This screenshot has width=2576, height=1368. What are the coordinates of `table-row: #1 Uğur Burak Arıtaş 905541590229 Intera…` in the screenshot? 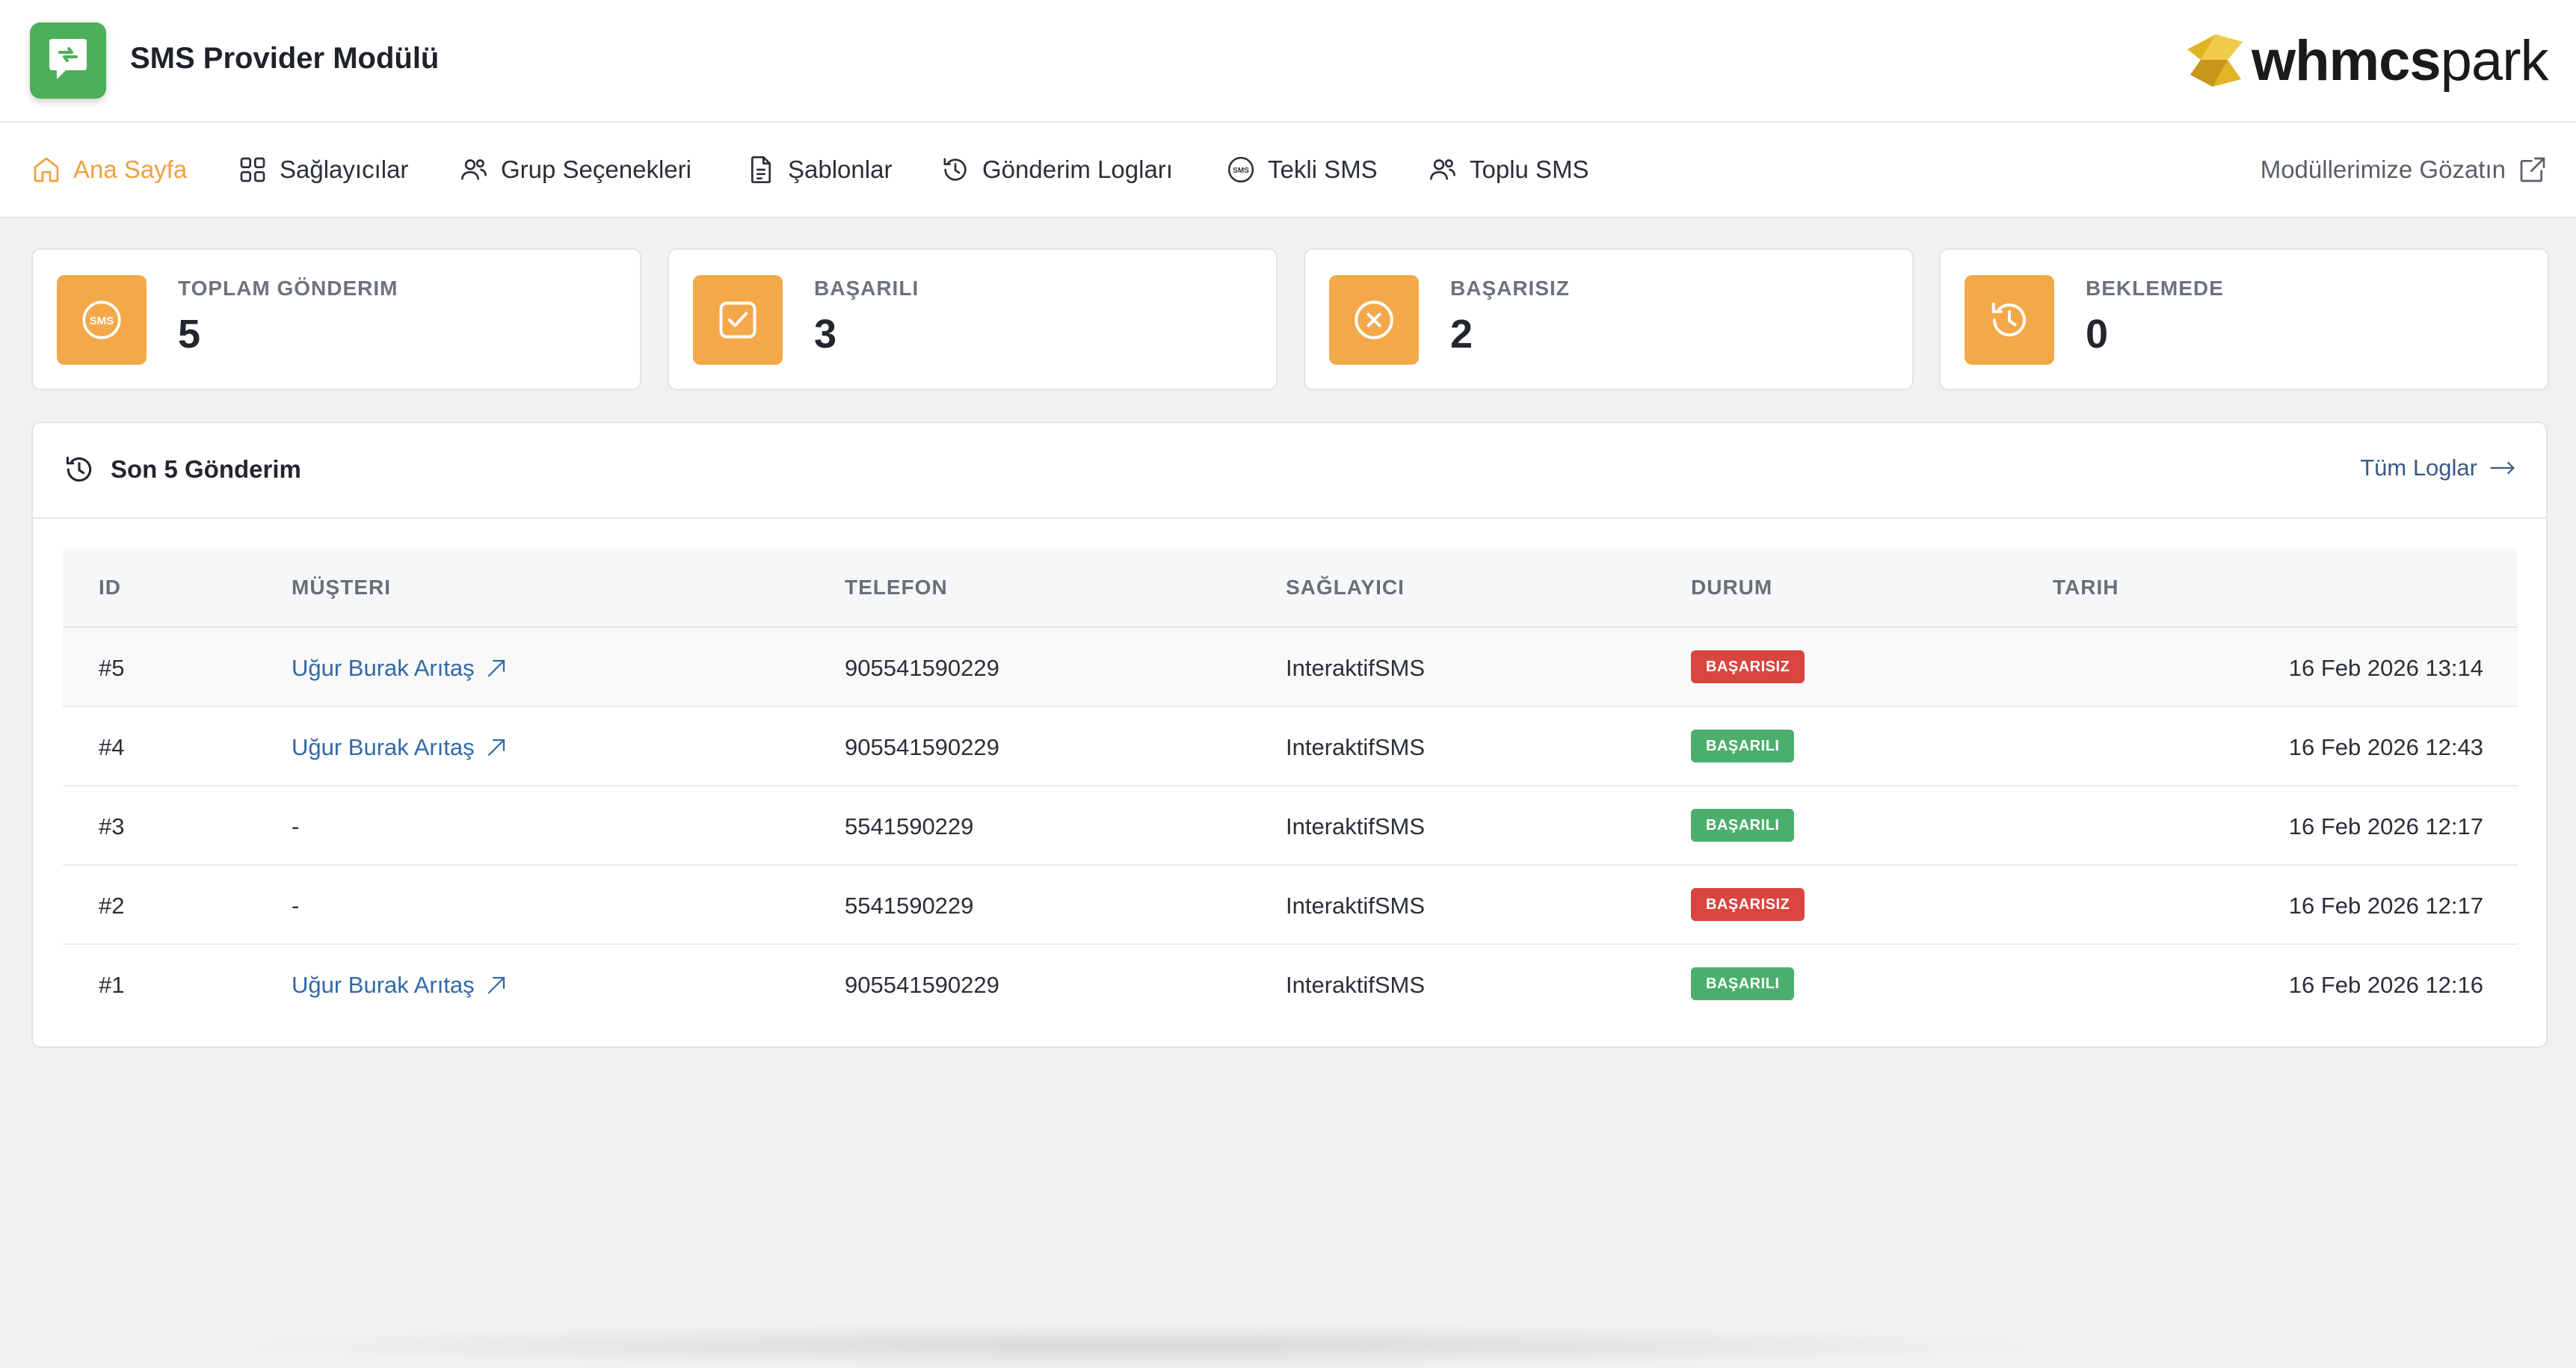 It's located at (1290, 984).